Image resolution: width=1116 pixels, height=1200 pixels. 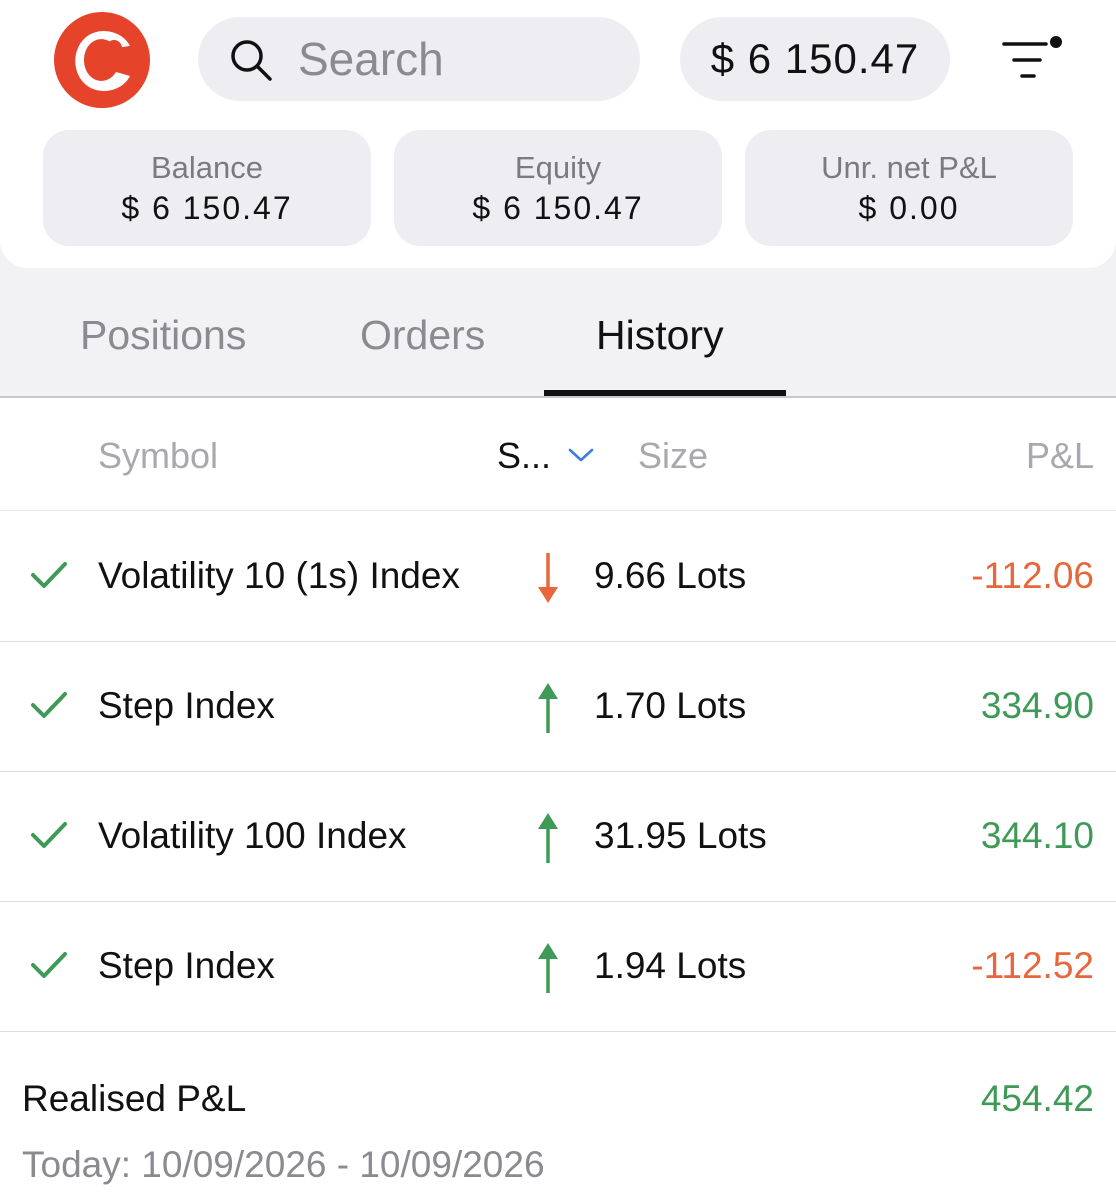 I want to click on table-row: Step Index 1.94 Lots -112.52, so click(x=558, y=966).